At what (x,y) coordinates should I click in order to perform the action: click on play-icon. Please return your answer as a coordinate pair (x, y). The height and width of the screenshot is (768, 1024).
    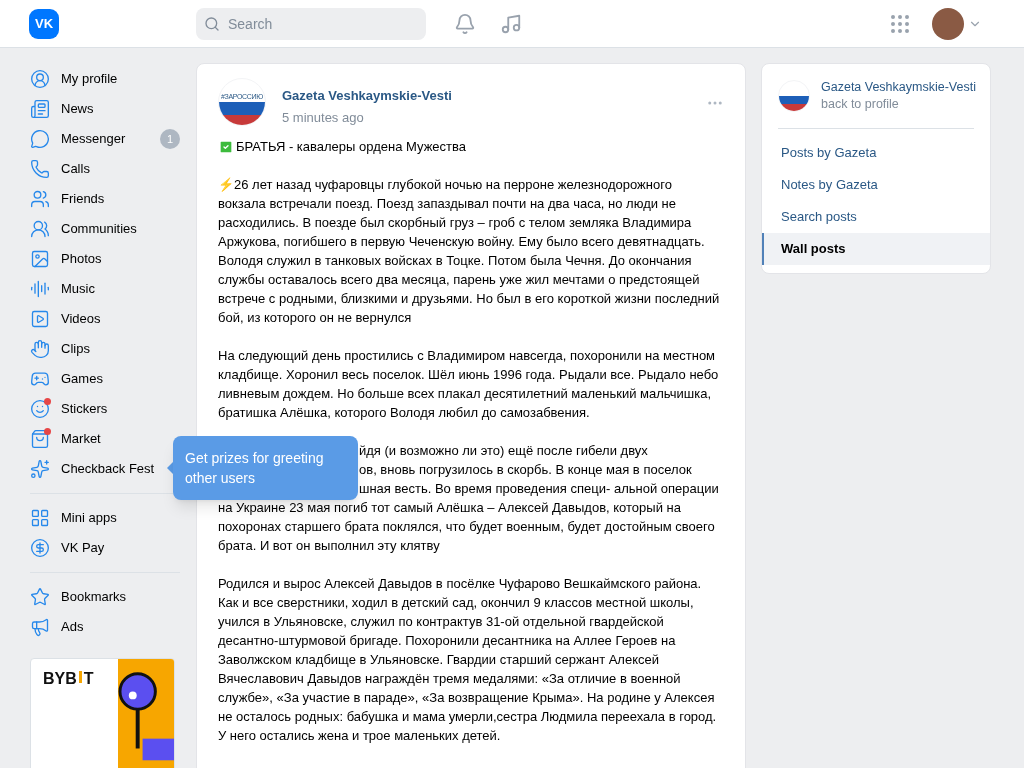
    Looking at the image, I should click on (40, 319).